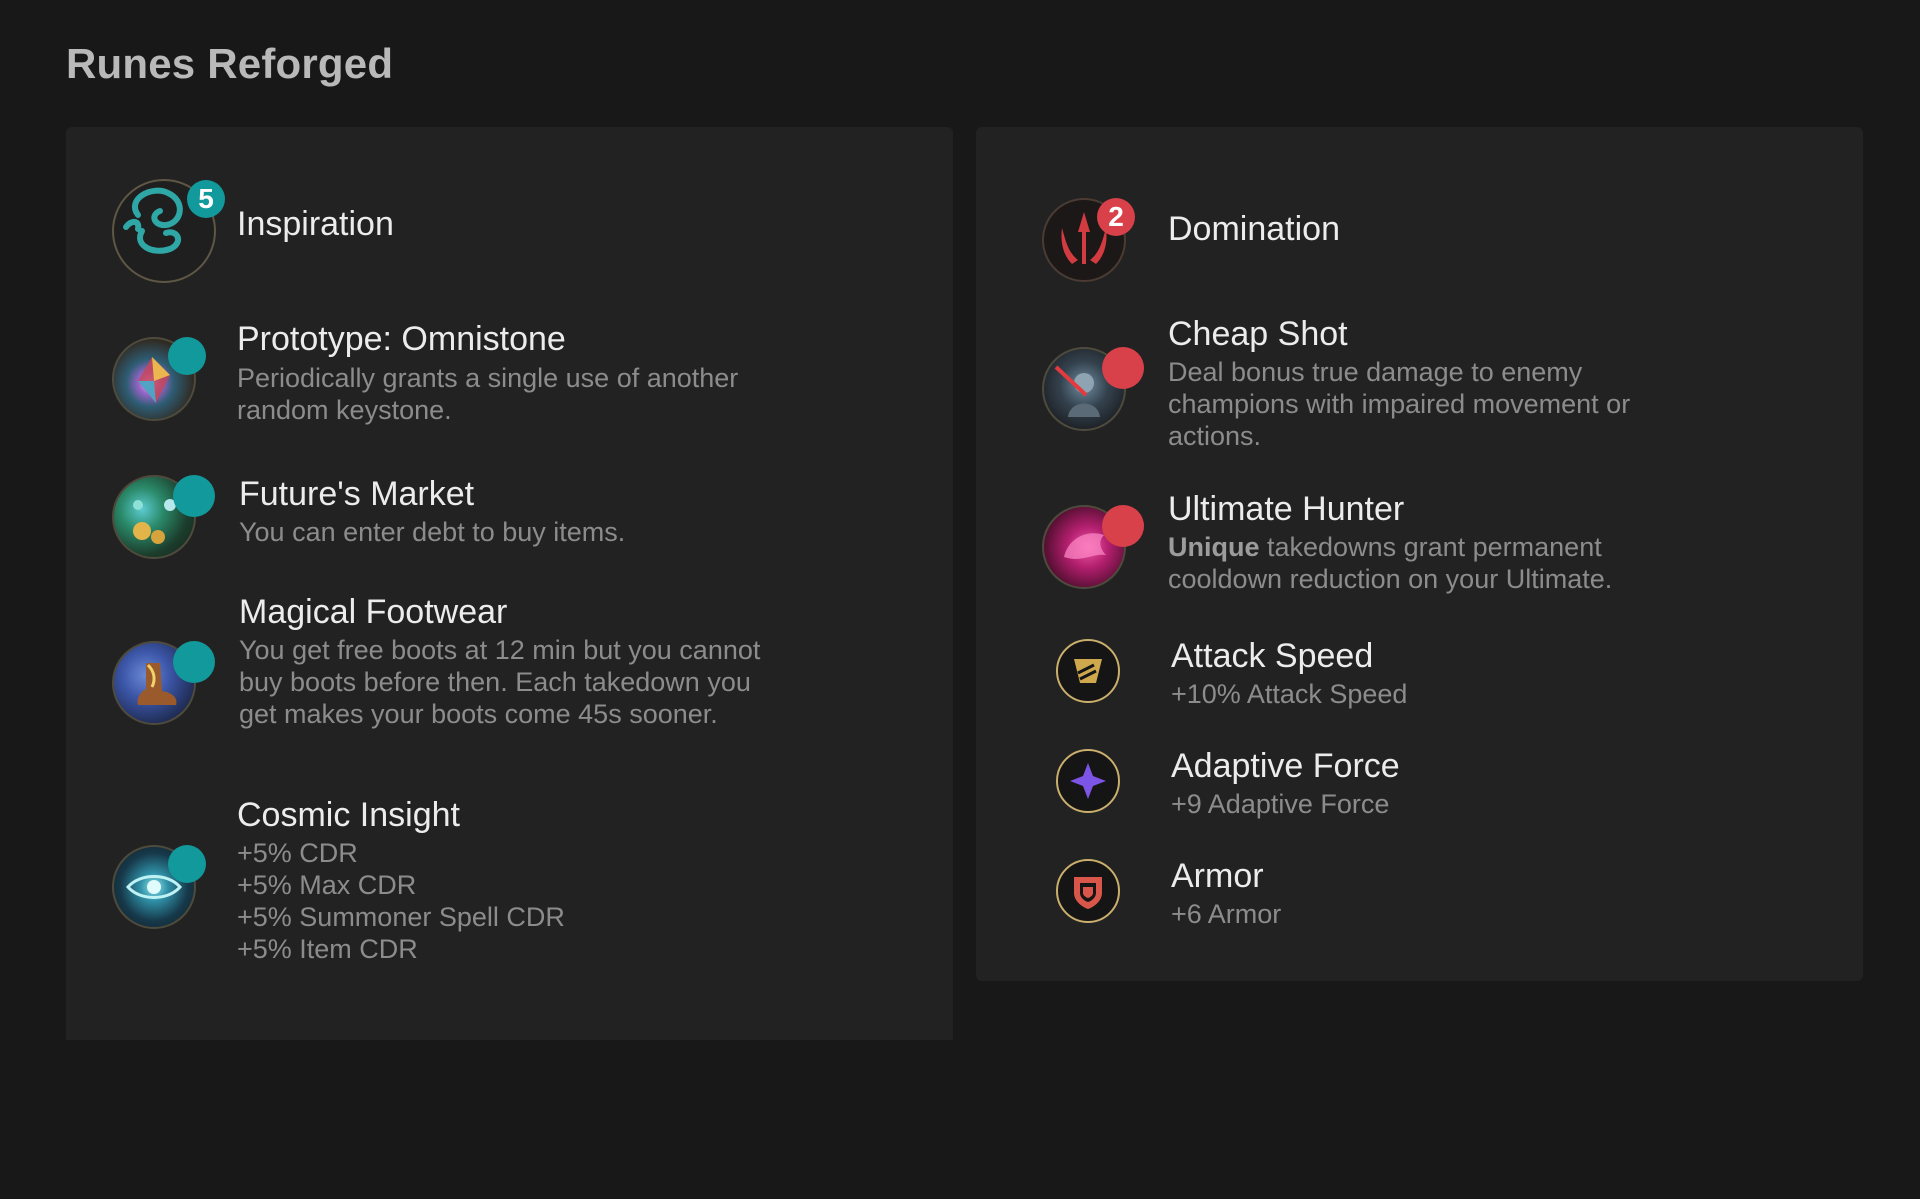  I want to click on attack-speed-icon, so click(1088, 671).